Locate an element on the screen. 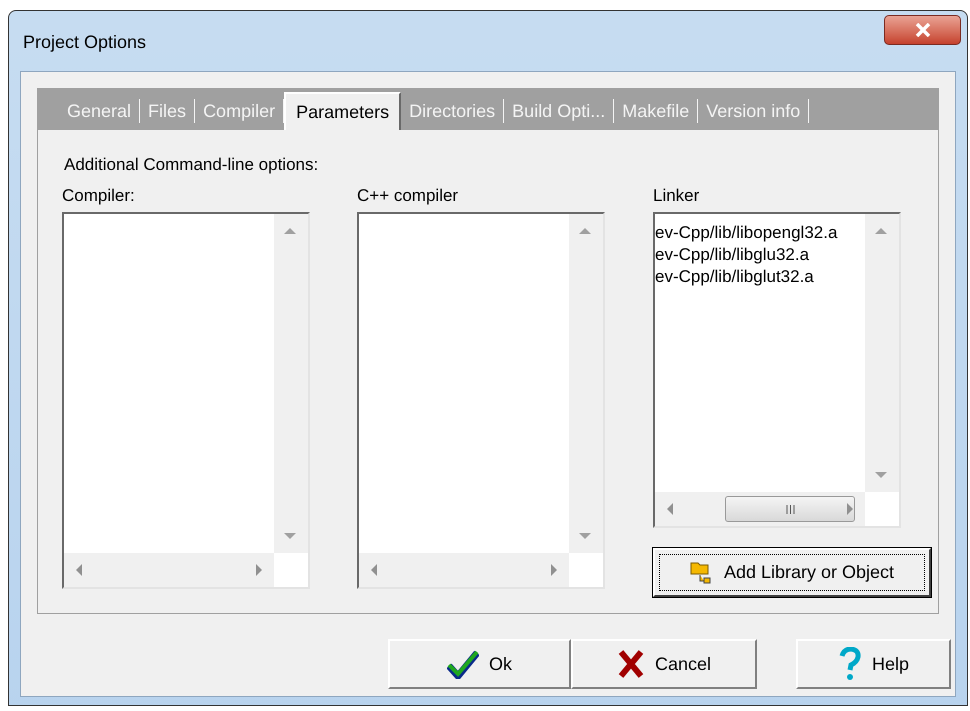  list-item: ev-Cpp/lib/libglut32.a is located at coordinates (746, 277).